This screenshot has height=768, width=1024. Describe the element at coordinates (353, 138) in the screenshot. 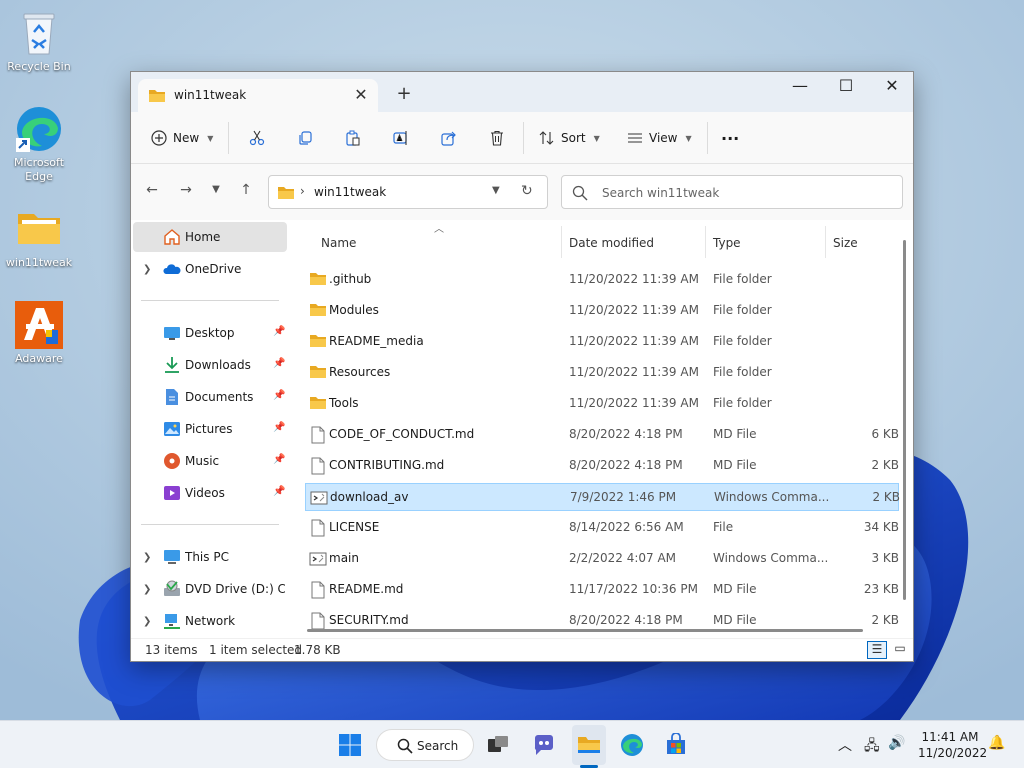

I see `paste-button` at that location.